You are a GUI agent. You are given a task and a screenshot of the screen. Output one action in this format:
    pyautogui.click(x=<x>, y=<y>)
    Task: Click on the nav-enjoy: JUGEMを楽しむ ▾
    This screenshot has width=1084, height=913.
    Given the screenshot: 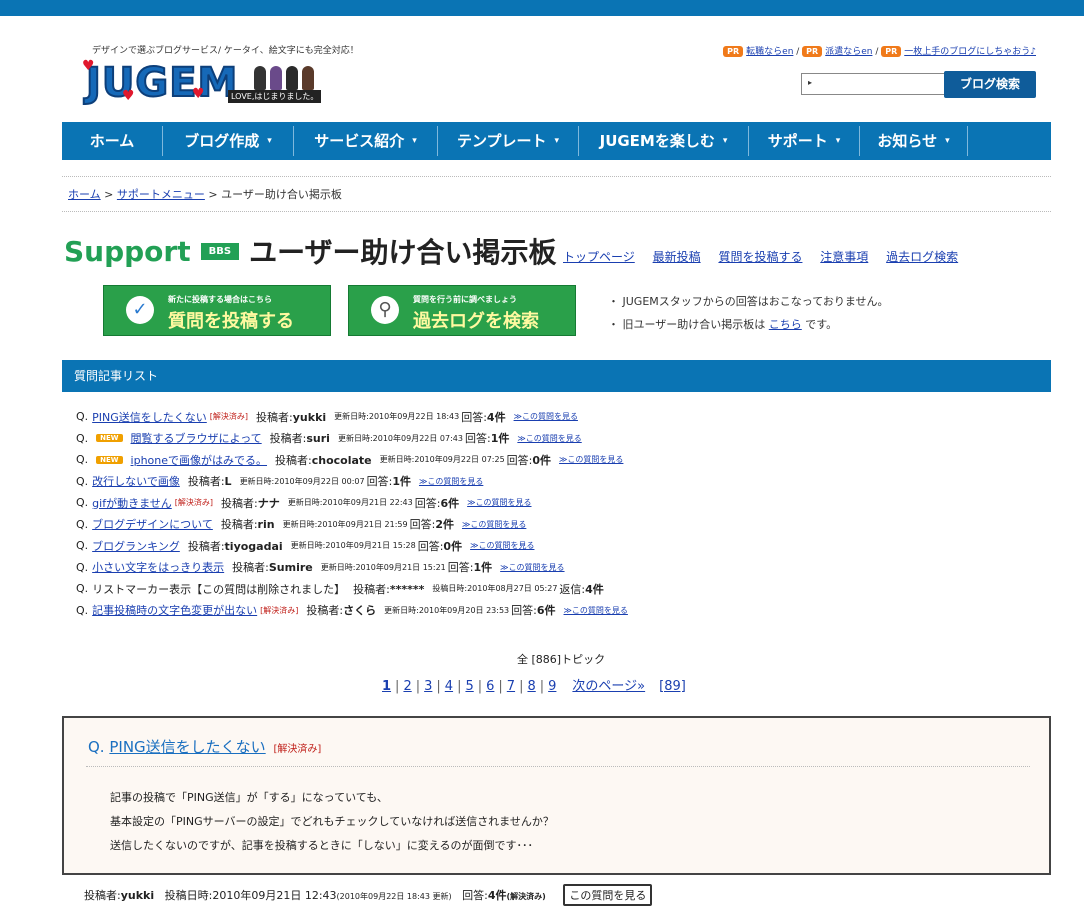 What is the action you would take?
    pyautogui.click(x=663, y=141)
    